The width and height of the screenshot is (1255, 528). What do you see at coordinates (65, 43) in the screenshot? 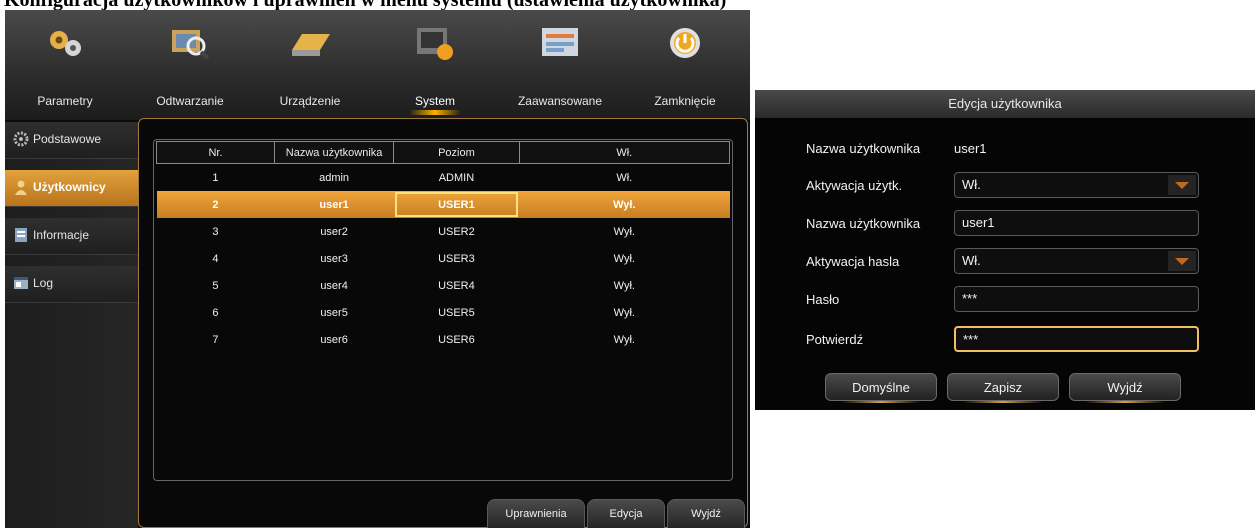
I see `gears-icon` at bounding box center [65, 43].